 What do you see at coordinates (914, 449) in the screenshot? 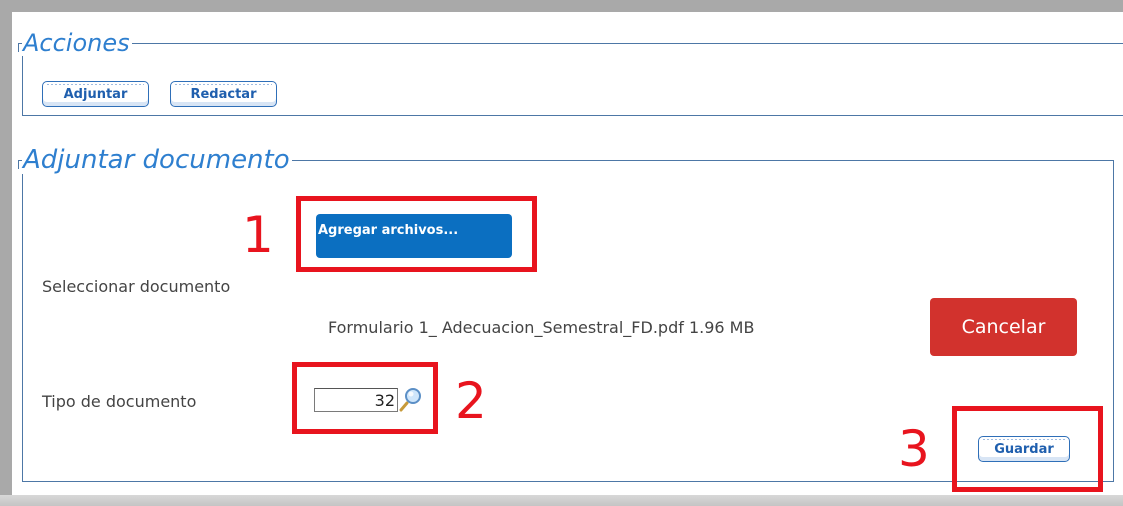
I see `annotation-number-3: 3` at bounding box center [914, 449].